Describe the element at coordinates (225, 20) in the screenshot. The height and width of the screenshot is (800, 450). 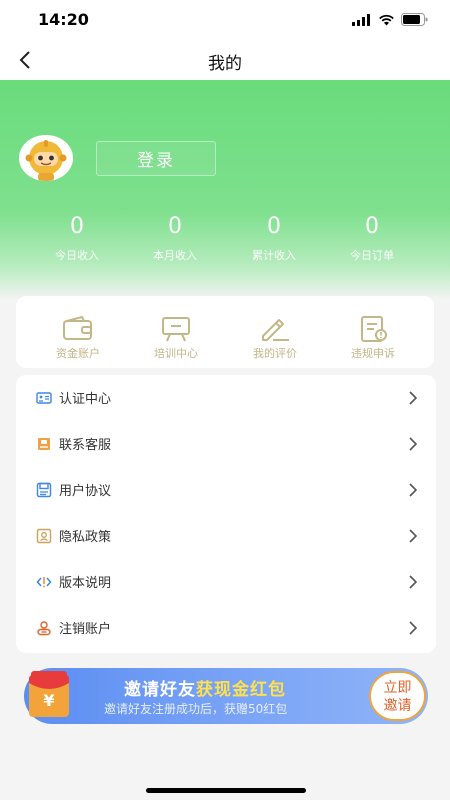
I see `status-bar: 14:20` at that location.